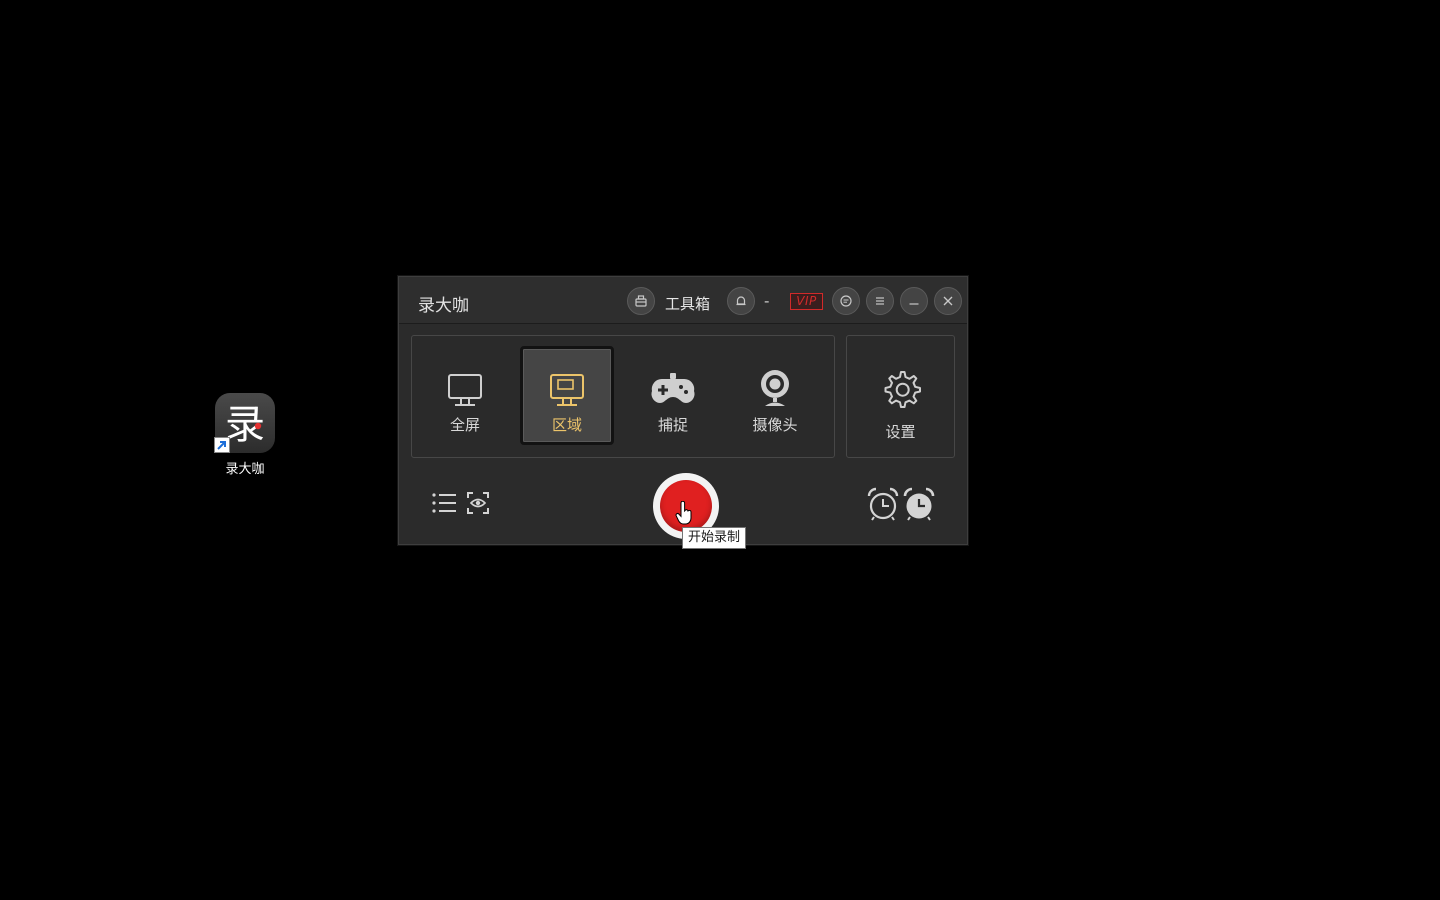 The height and width of the screenshot is (900, 1440). Describe the element at coordinates (623, 396) in the screenshot. I see `mode-panel: 全屏 区域 捕捉 摄像头` at that location.